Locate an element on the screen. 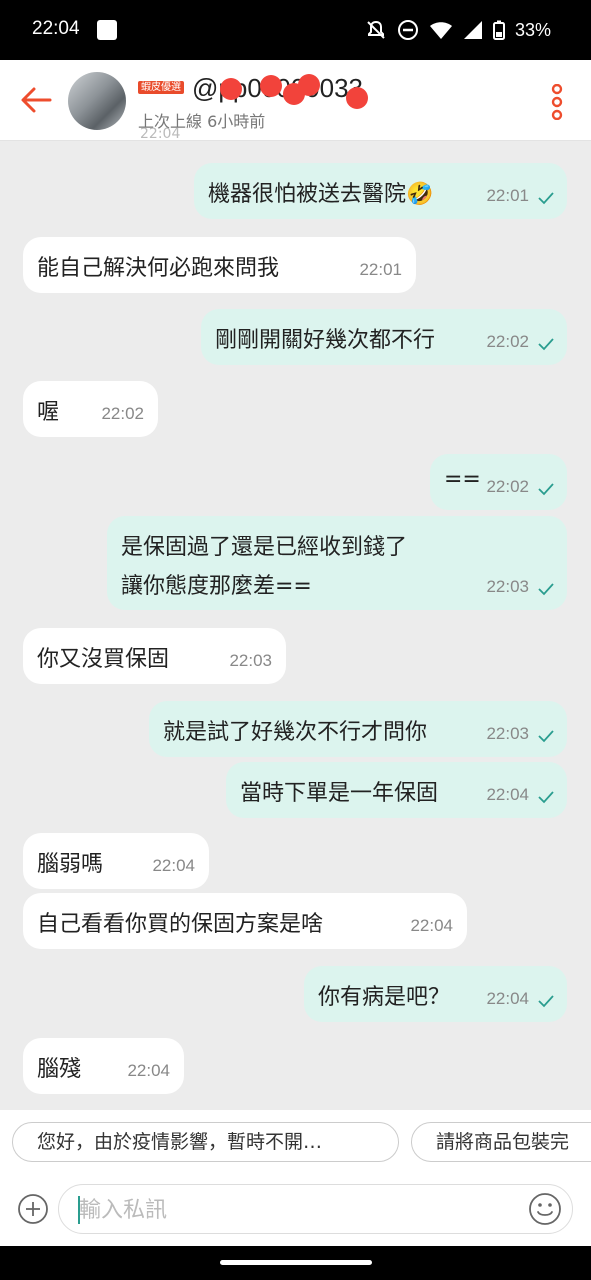  partial-timestamp: 22:04 is located at coordinates (160, 134).